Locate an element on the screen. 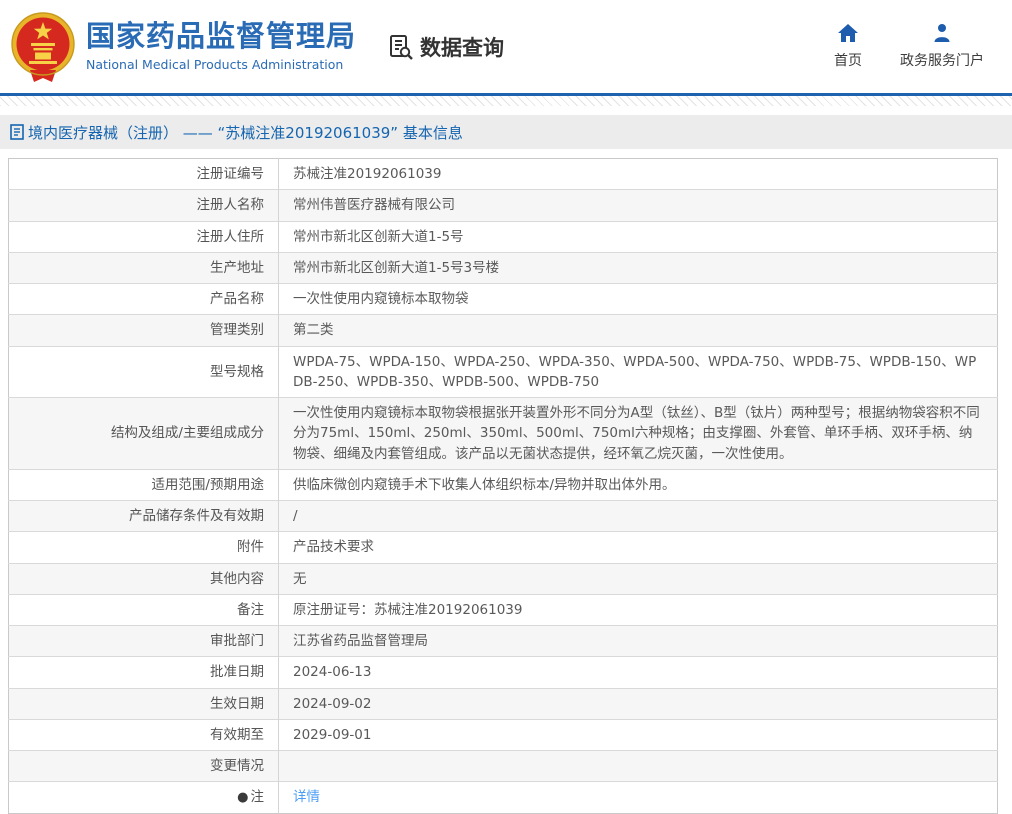  nav-portal-label: 政务服务门户 is located at coordinates (942, 61).